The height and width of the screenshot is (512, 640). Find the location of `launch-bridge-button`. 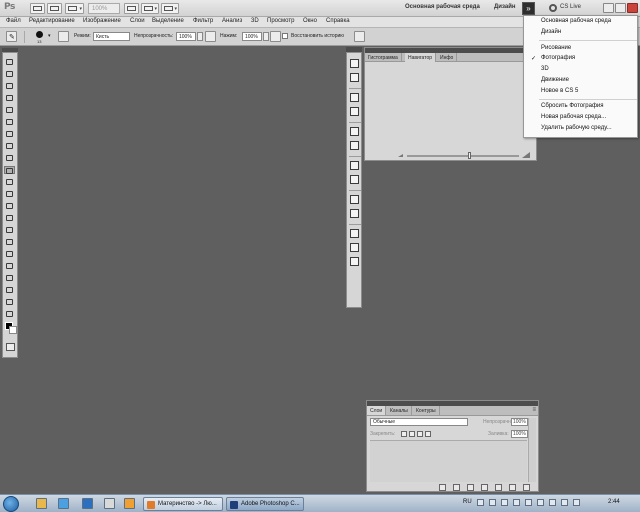

launch-bridge-button is located at coordinates (37, 8).